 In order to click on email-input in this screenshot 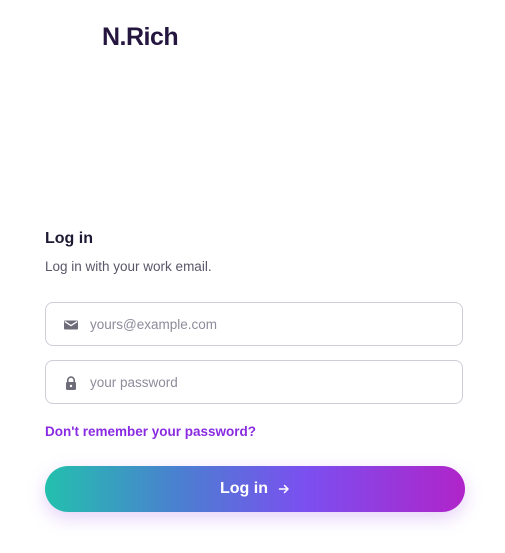, I will do `click(270, 324)`.